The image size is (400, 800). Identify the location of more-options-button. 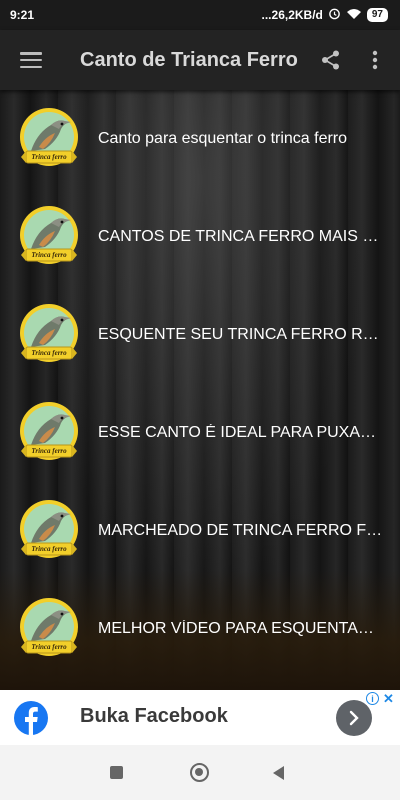
(375, 60).